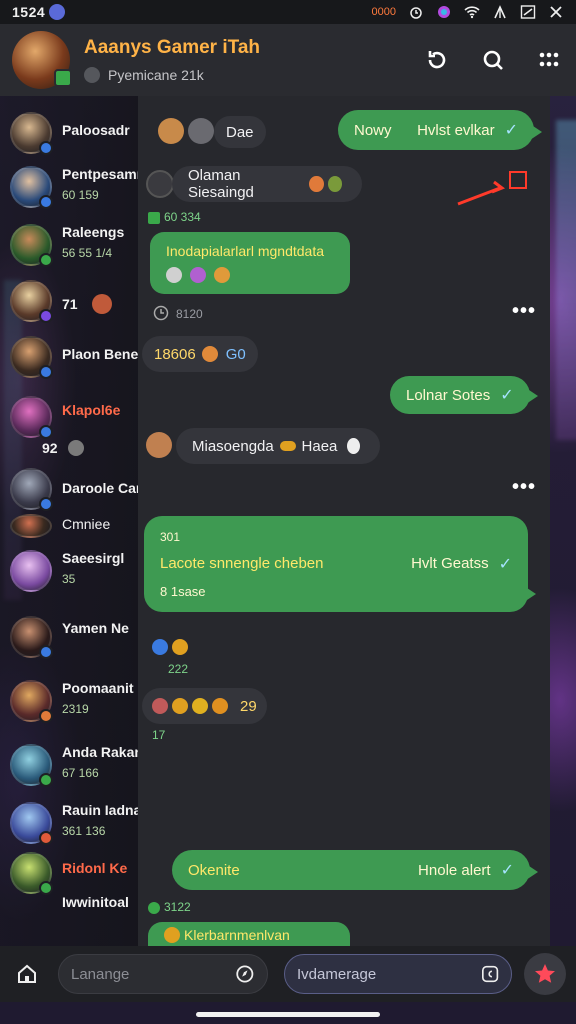  Describe the element at coordinates (170, 536) in the screenshot. I see `message-label: 301` at that location.